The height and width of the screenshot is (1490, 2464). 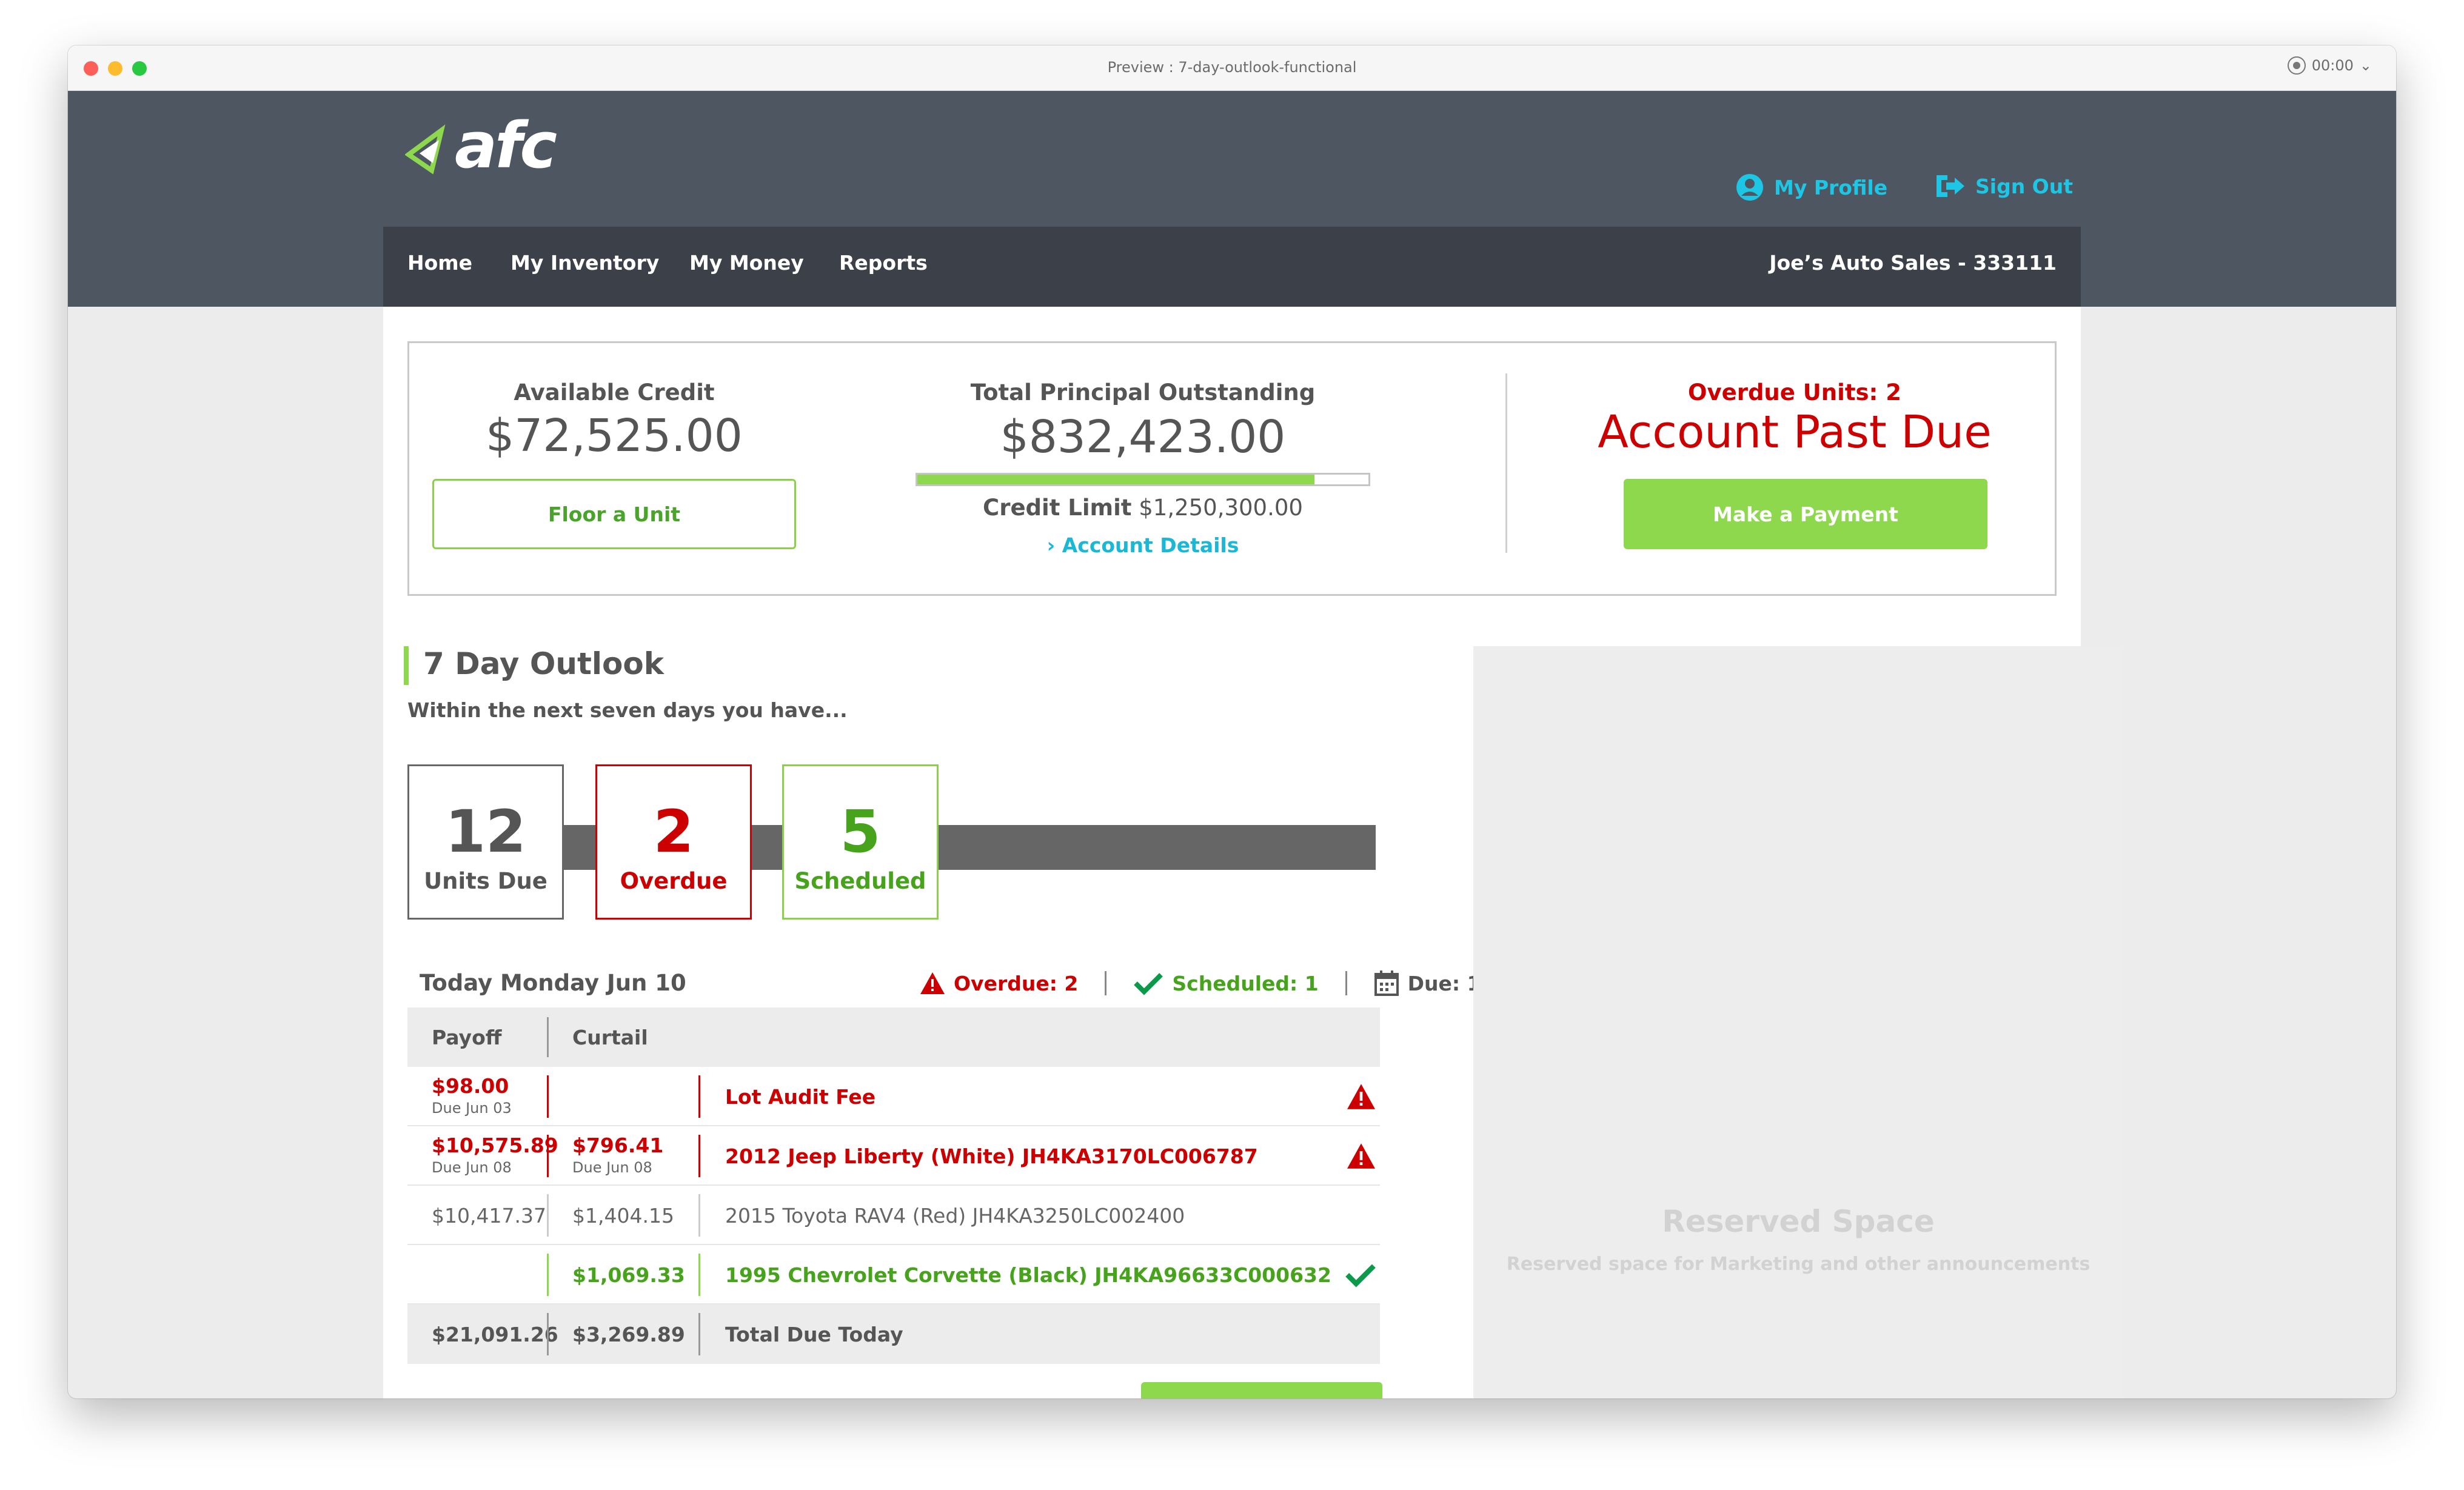 I want to click on col-curtail: Curtail, so click(x=610, y=1038).